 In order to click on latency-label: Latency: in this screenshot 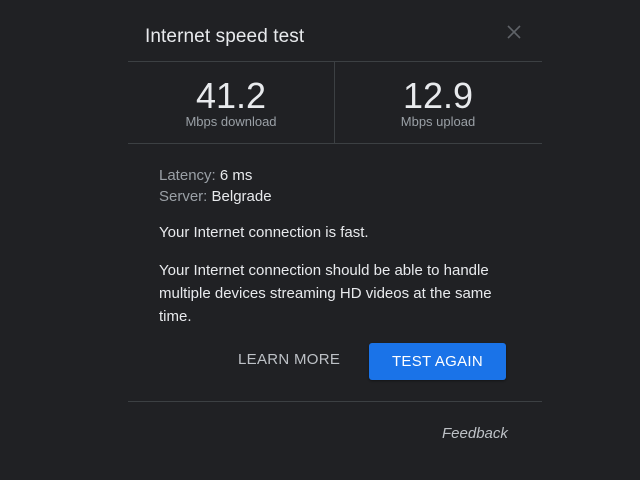, I will do `click(187, 175)`.